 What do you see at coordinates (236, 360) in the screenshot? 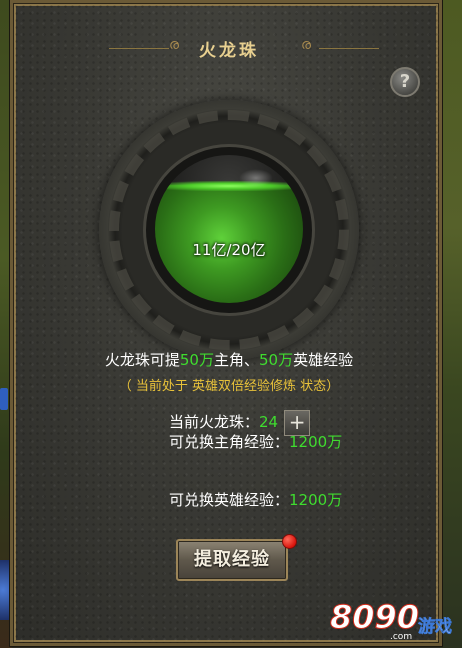
I see `info-mid: 主角、` at bounding box center [236, 360].